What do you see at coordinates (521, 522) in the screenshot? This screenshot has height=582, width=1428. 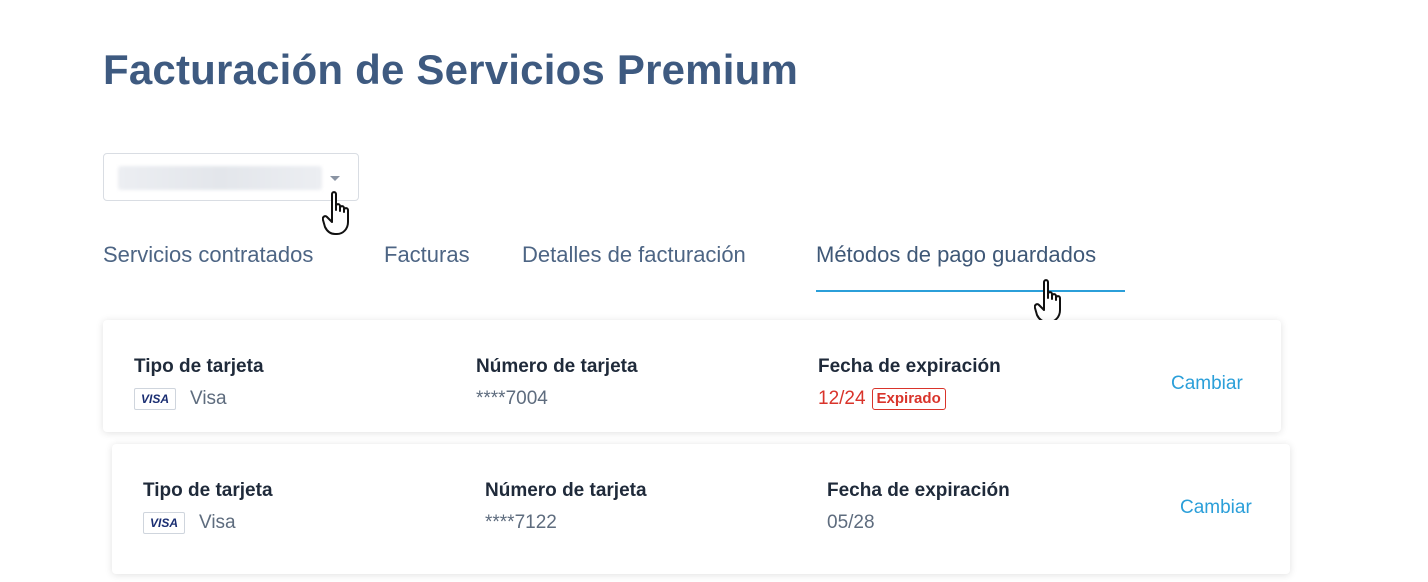 I see `card-number: ****7122` at bounding box center [521, 522].